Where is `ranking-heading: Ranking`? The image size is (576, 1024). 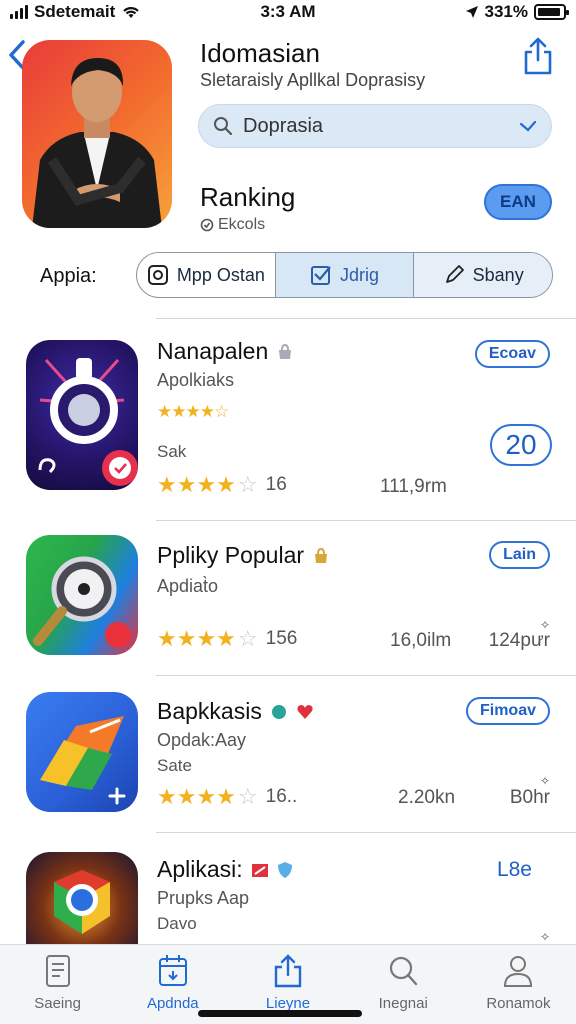 ranking-heading: Ranking is located at coordinates (248, 197).